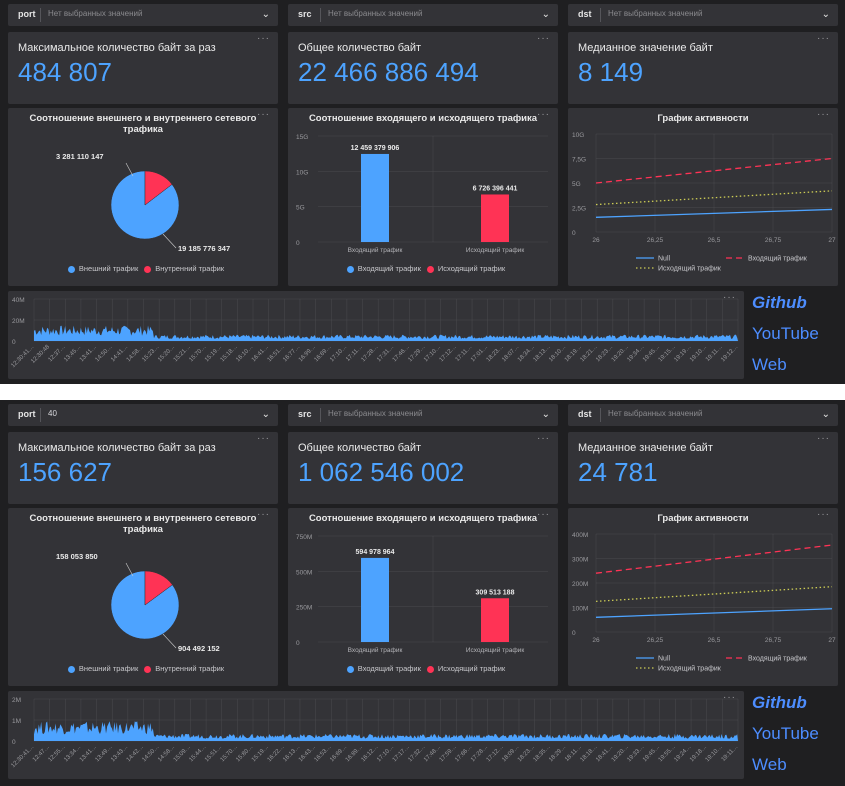  Describe the element at coordinates (27, 414) in the screenshot. I see `filter-label: port` at that location.